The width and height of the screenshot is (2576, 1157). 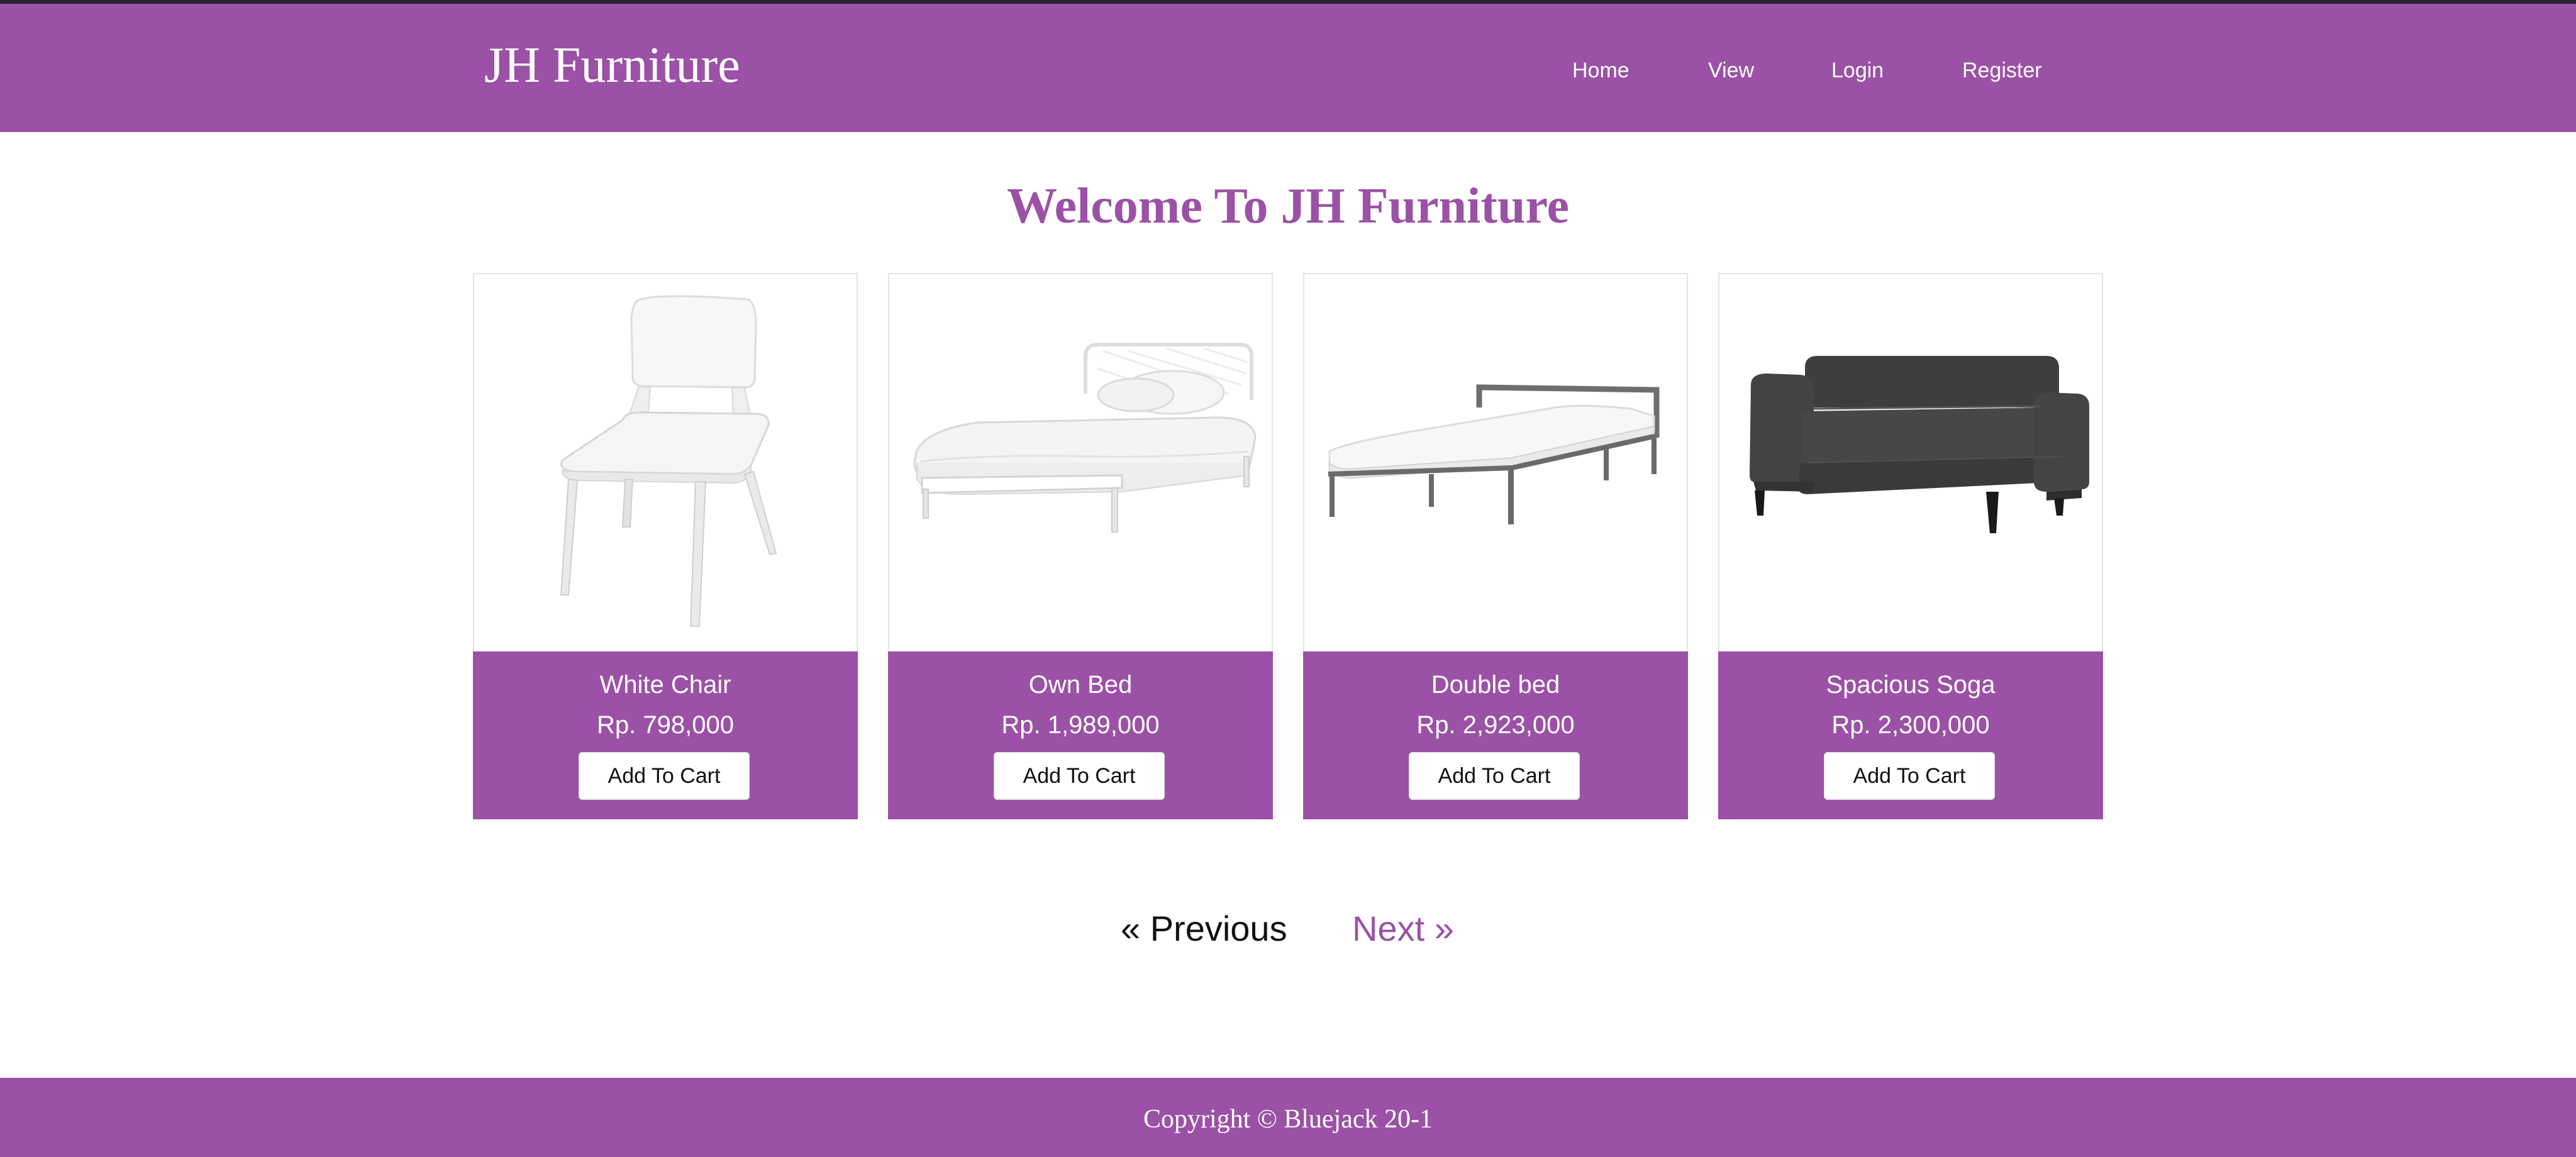 I want to click on product-image-double-bed-frame, so click(x=1495, y=462).